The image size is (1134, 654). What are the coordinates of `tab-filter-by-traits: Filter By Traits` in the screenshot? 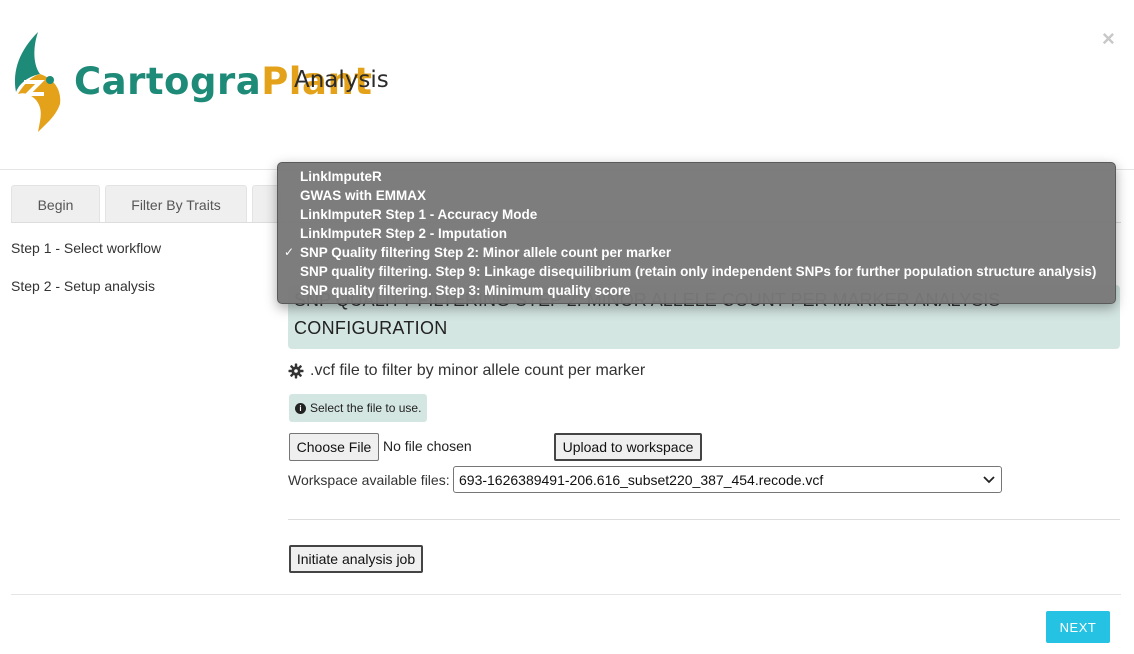 It's located at (176, 204).